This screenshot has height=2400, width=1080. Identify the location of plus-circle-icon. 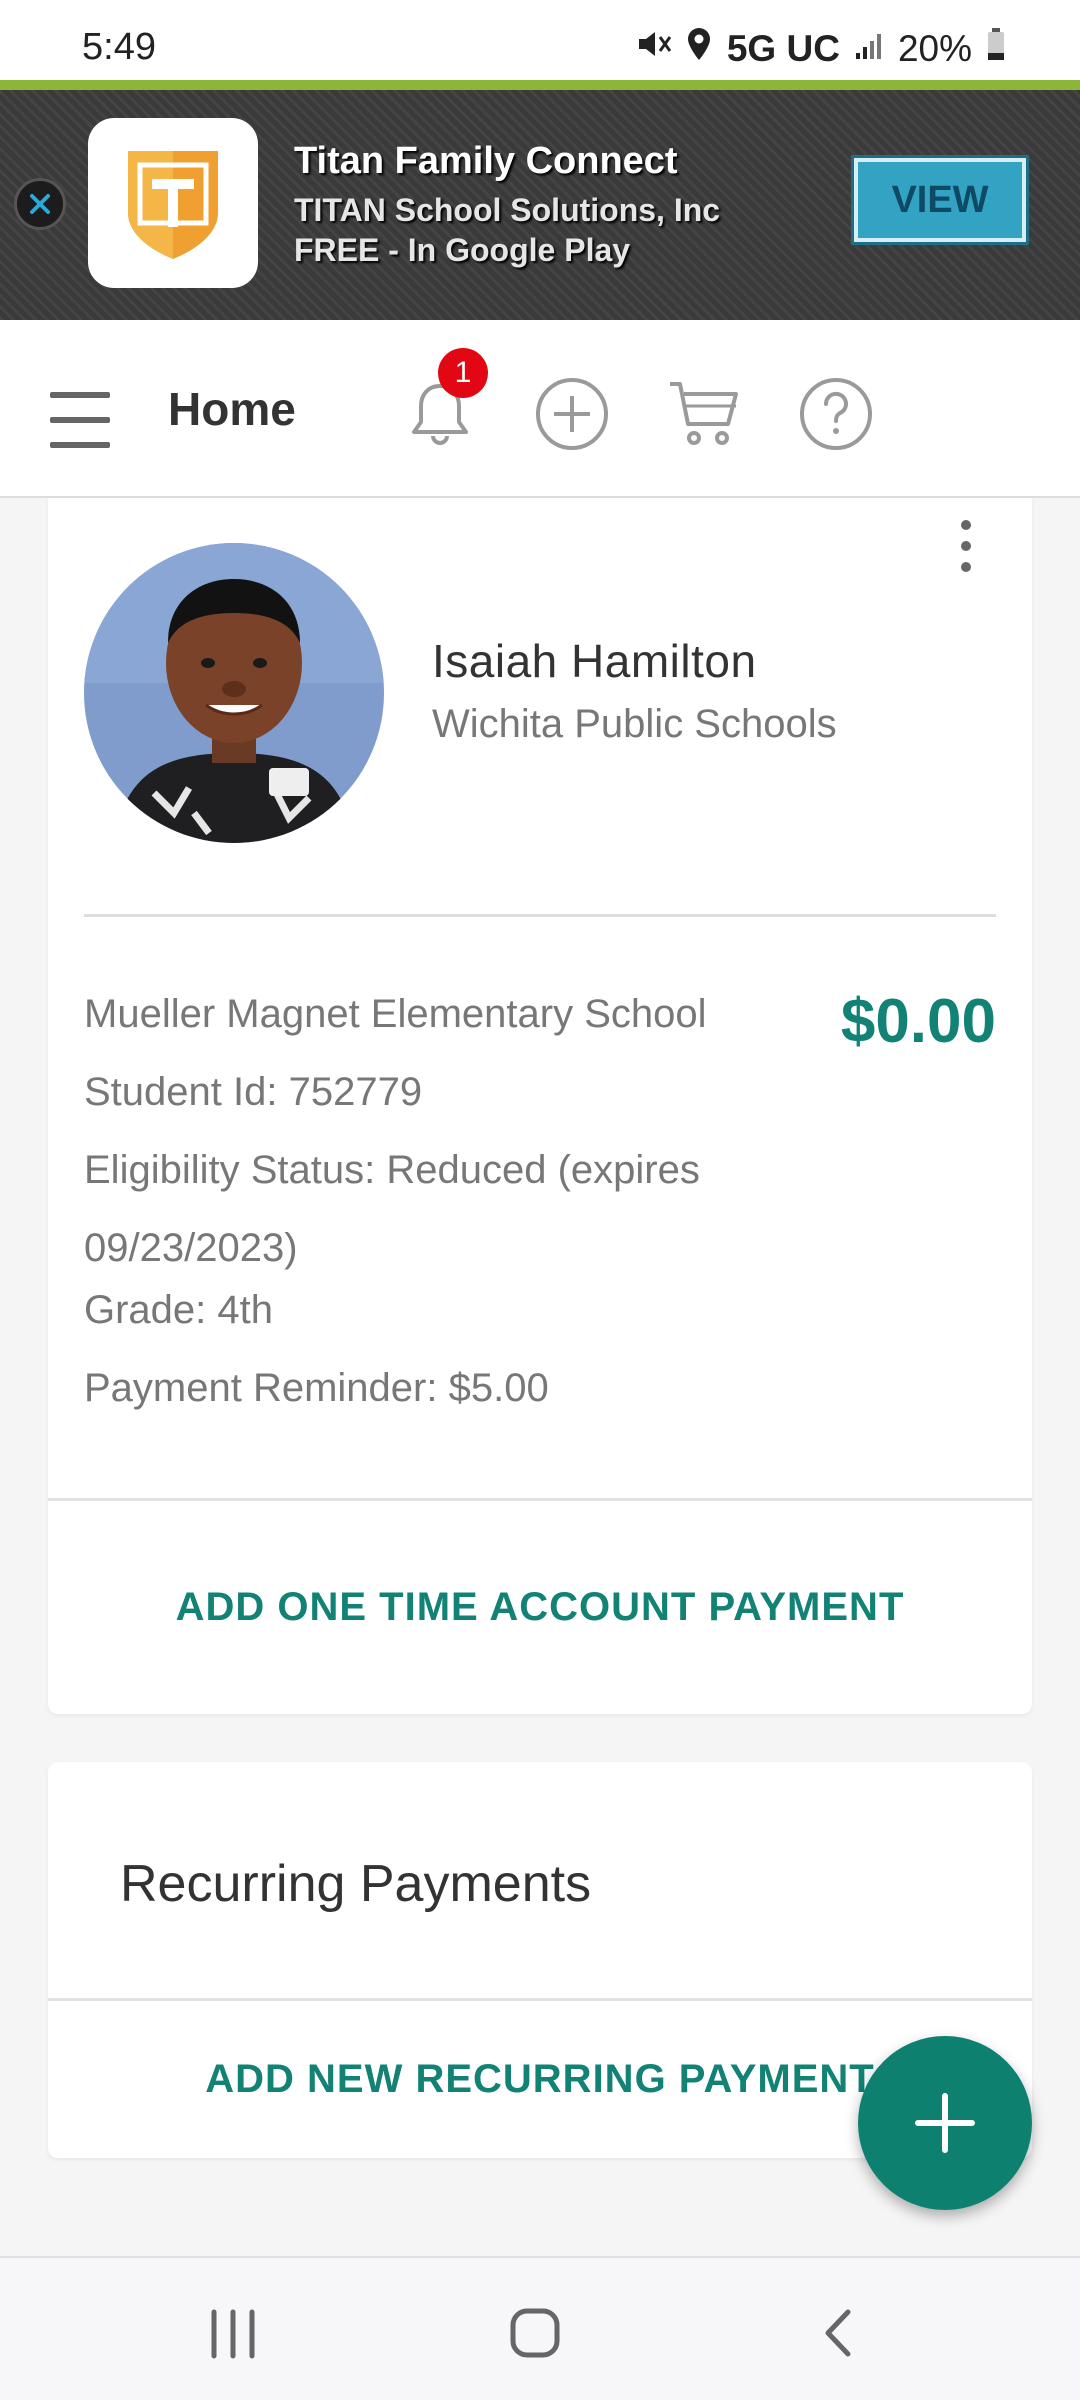
(572, 414).